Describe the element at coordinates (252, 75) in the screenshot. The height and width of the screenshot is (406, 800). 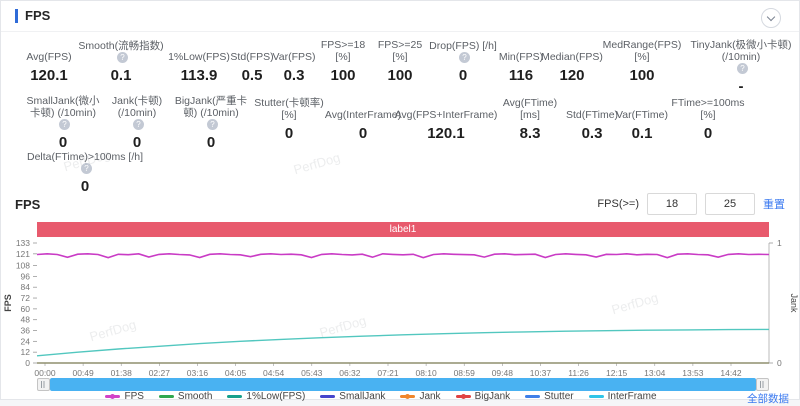
I see `stat-value: 0.5` at that location.